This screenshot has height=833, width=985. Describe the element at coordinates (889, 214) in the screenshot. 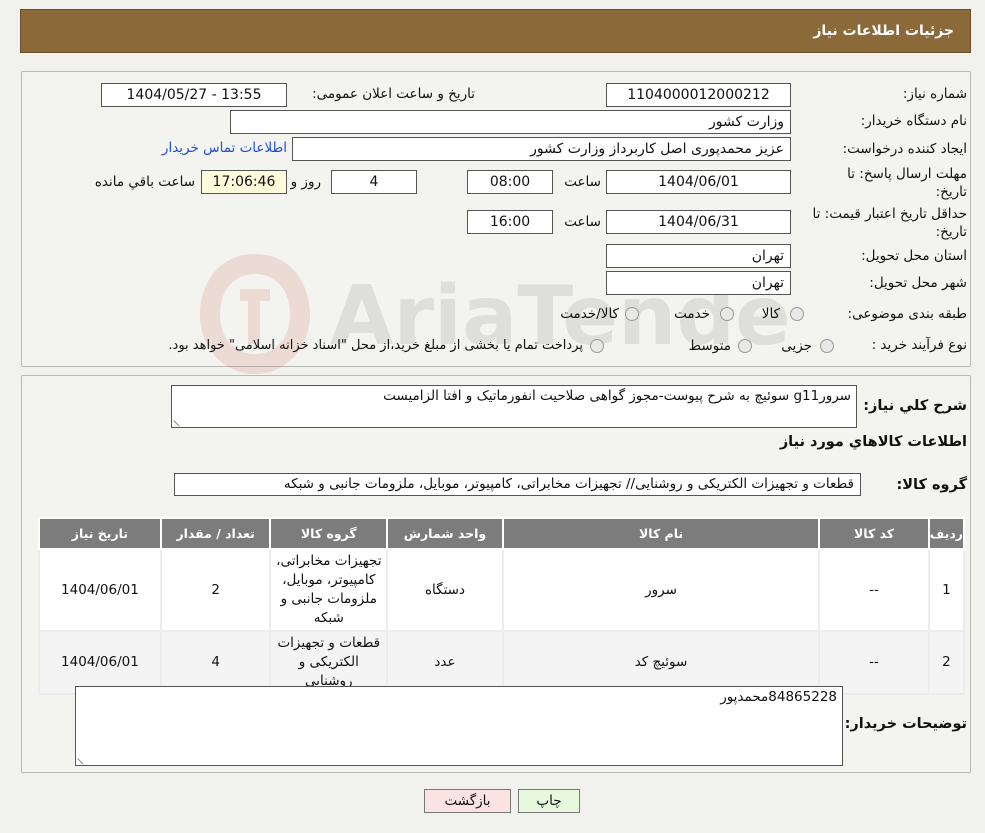

I see `validity-label: حداقل تاریخ اعتبار قیمت: تا` at that location.